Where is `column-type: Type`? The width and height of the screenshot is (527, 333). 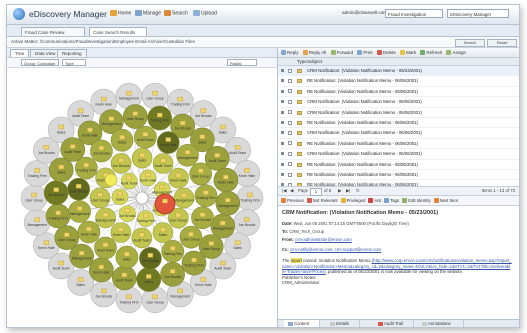
column-type: Type is located at coordinates (302, 61).